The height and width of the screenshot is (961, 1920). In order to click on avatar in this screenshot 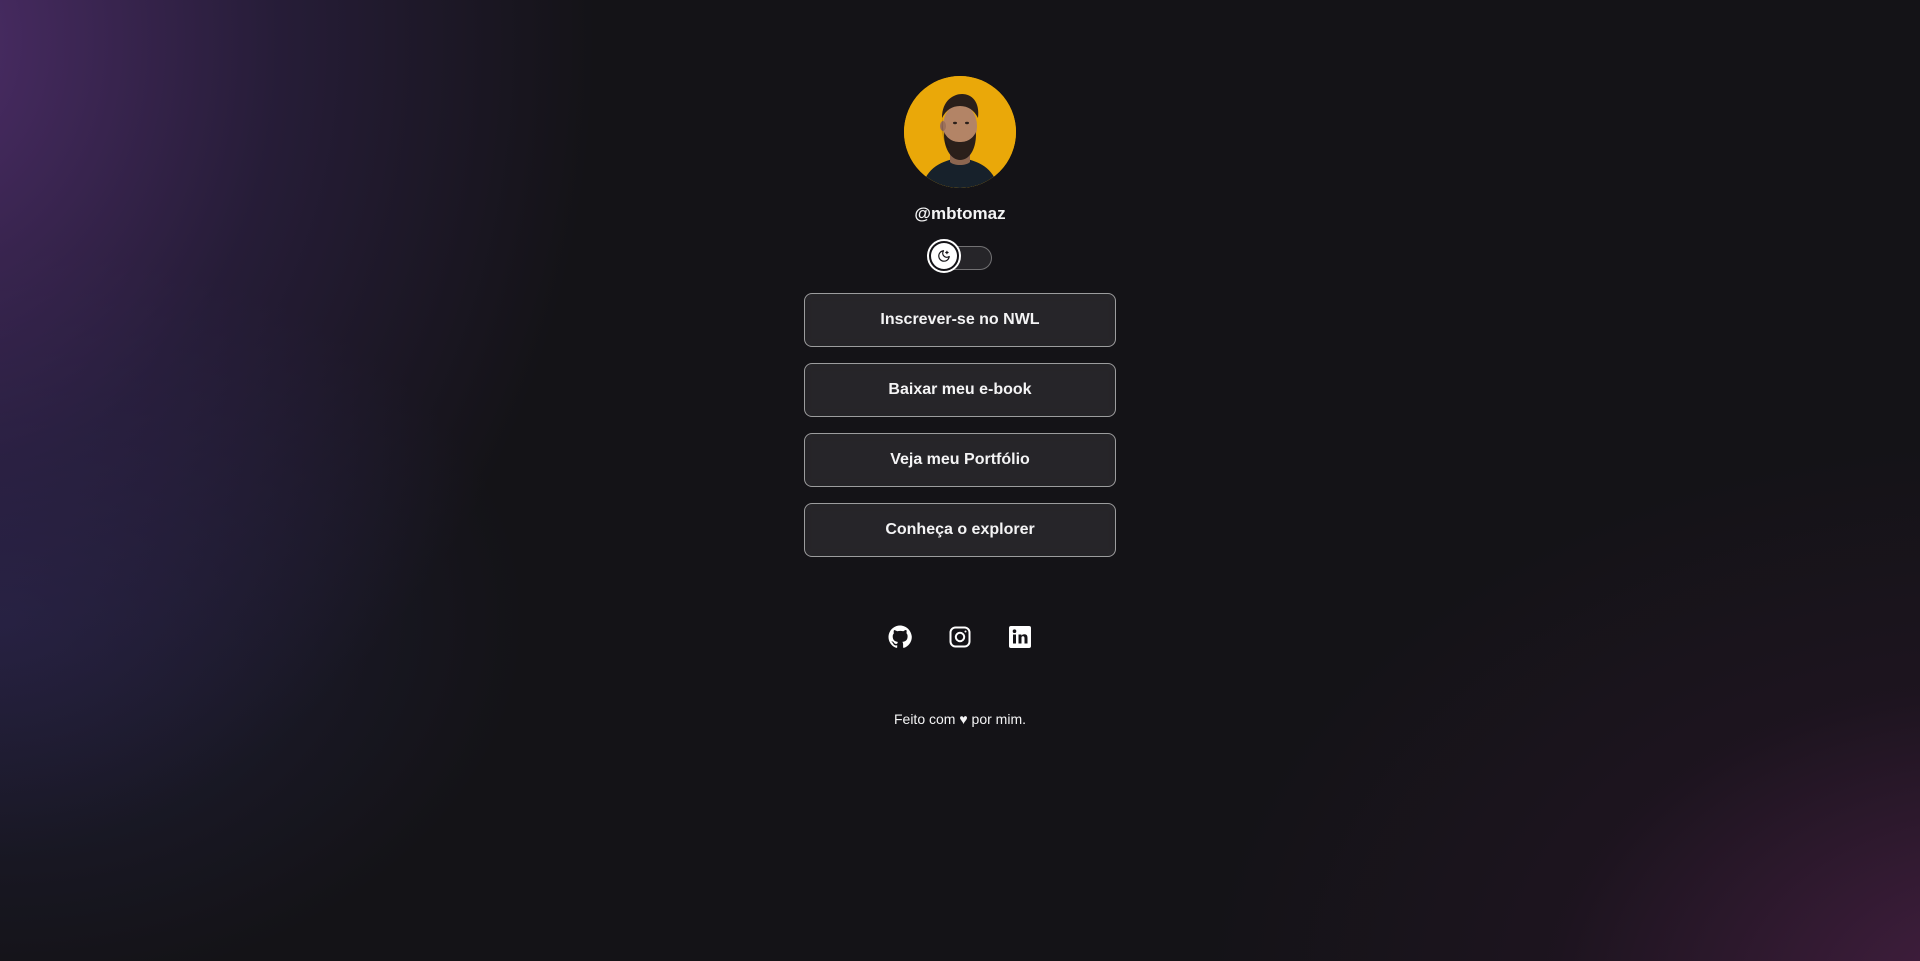, I will do `click(960, 132)`.